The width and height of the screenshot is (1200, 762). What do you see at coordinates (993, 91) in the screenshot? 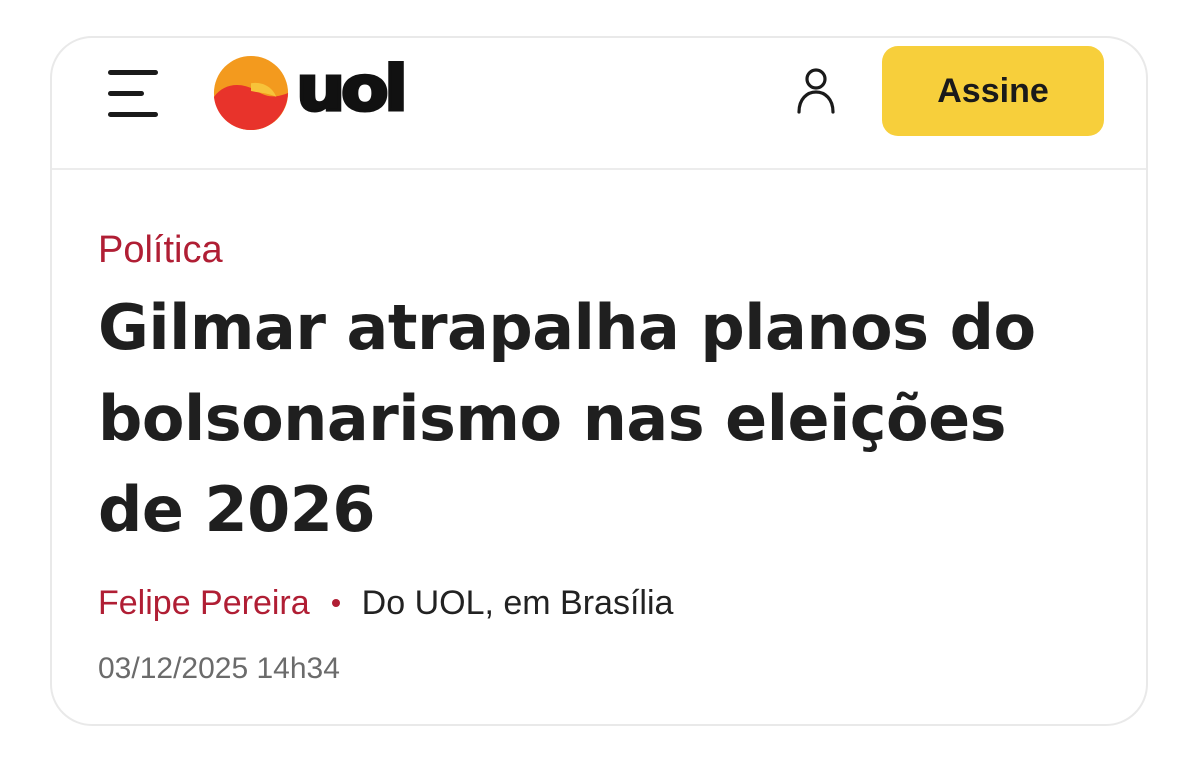
I see `subscribe-button: Assine` at bounding box center [993, 91].